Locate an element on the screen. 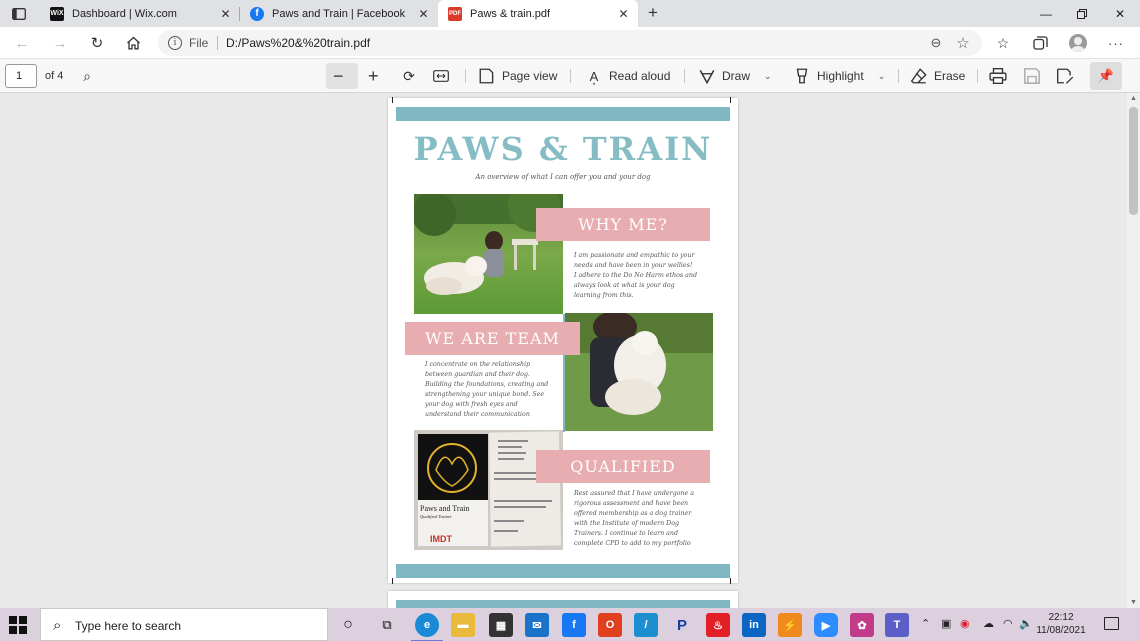 The height and width of the screenshot is (641, 1140). home-button is located at coordinates (133, 43).